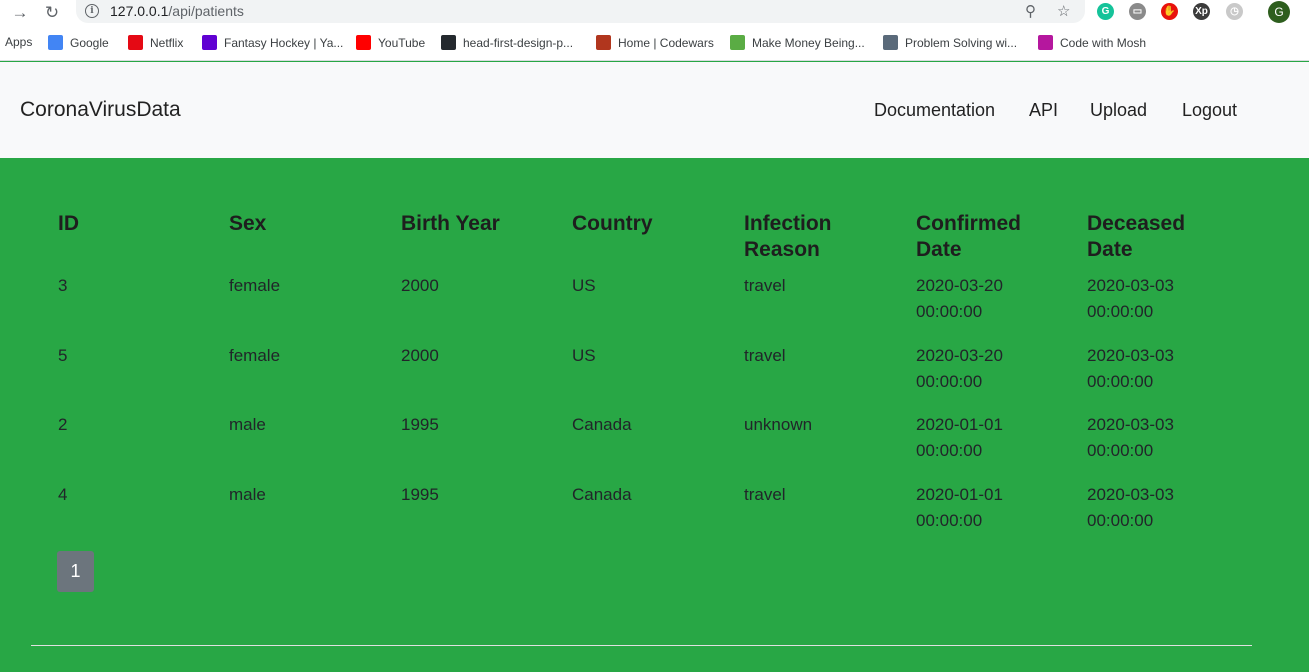 The height and width of the screenshot is (672, 1309). I want to click on bookmark-item: Code with Mosh, so click(1092, 42).